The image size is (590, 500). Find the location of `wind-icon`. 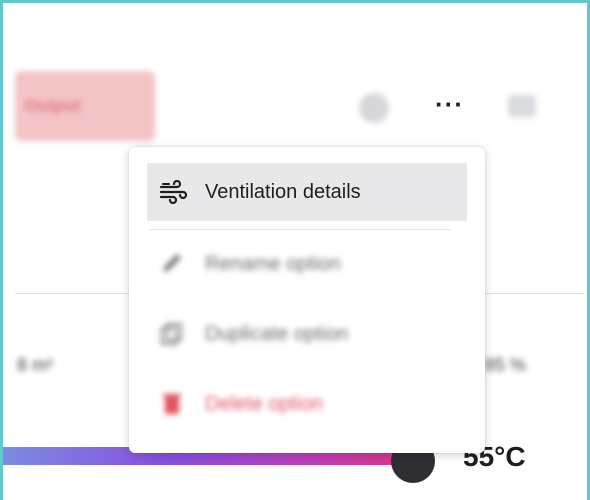

wind-icon is located at coordinates (176, 192).